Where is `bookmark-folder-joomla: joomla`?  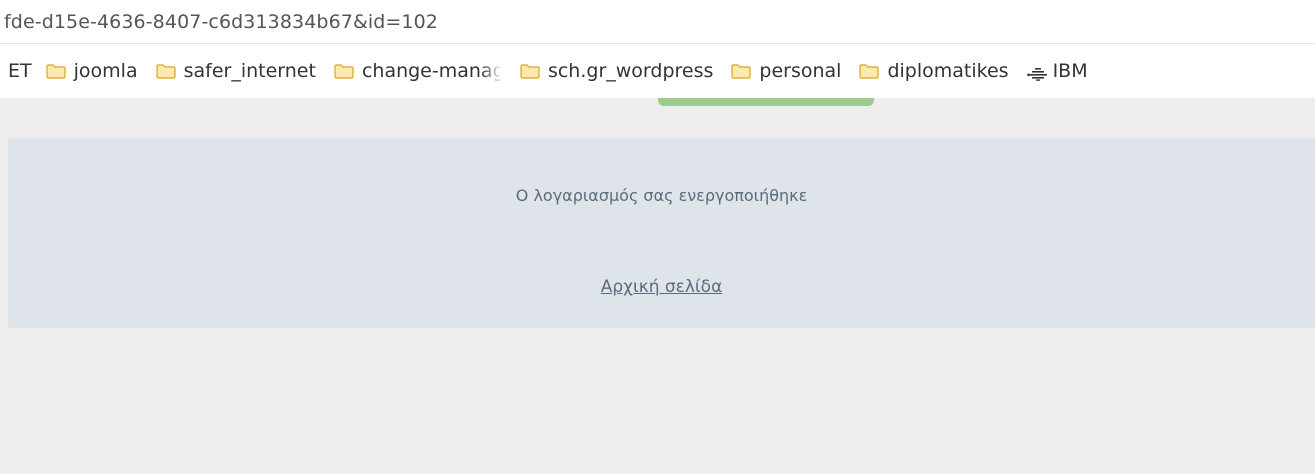
bookmark-folder-joomla: joomla is located at coordinates (92, 71).